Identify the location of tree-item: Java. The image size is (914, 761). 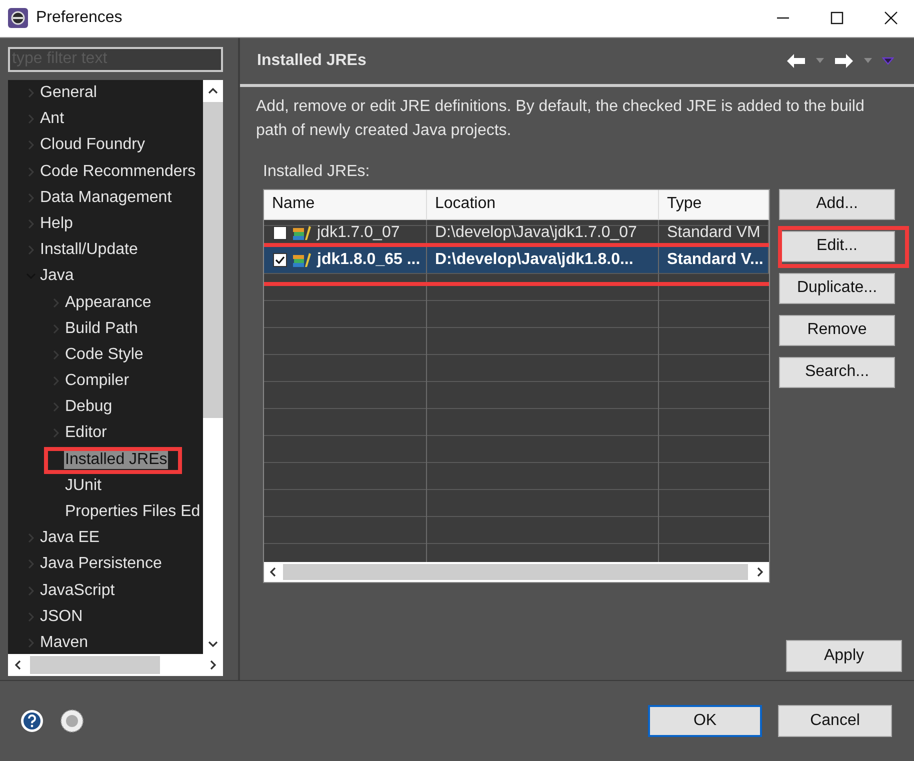
(57, 276).